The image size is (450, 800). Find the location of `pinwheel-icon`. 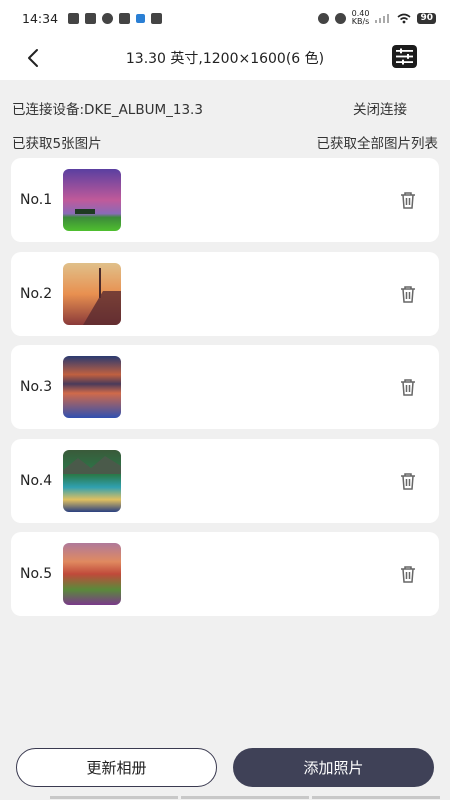

pinwheel-icon is located at coordinates (125, 18).